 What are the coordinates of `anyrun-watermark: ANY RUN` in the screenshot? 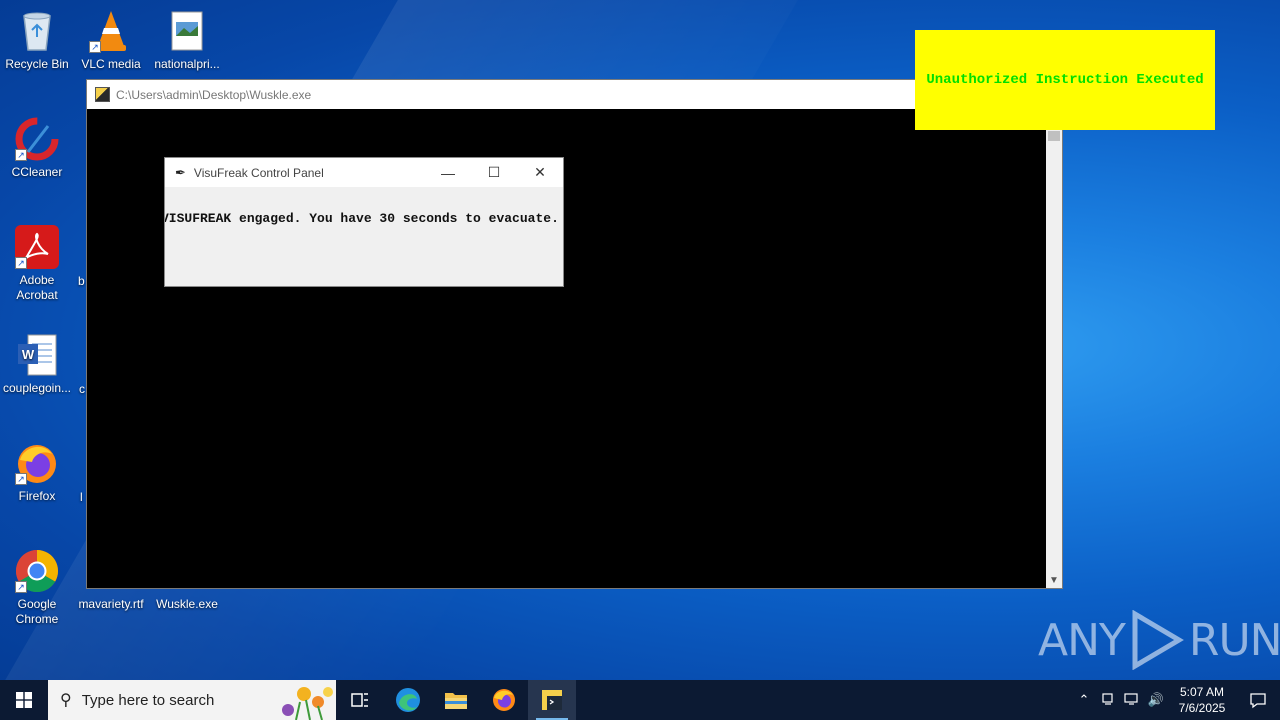 It's located at (1159, 640).